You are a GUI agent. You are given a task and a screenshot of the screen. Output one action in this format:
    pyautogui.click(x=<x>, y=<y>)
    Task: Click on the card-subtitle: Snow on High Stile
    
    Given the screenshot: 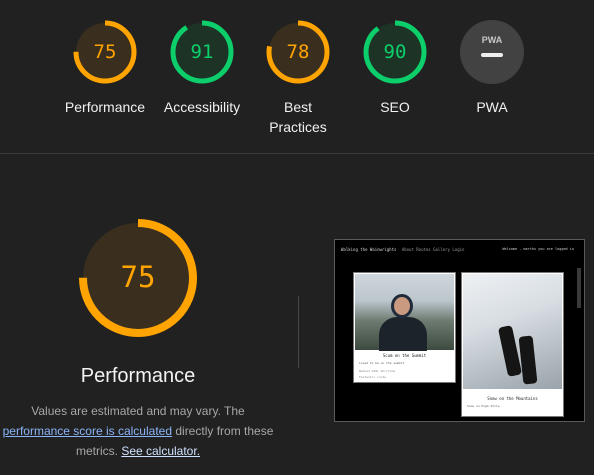 What is the action you would take?
    pyautogui.click(x=483, y=406)
    